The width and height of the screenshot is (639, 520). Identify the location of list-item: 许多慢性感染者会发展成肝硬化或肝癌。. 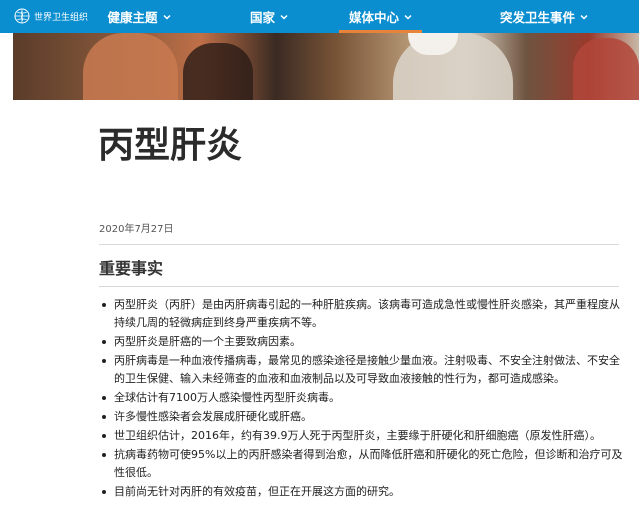
(364, 417).